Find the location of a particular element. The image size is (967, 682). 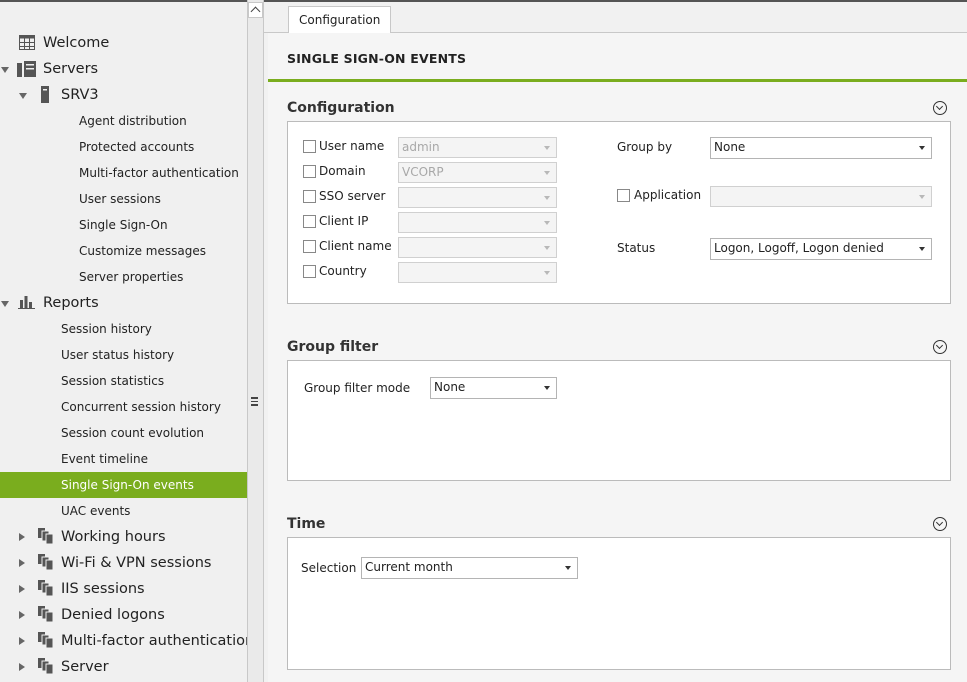

tree-item-uac-events: UAC events is located at coordinates (123, 511).